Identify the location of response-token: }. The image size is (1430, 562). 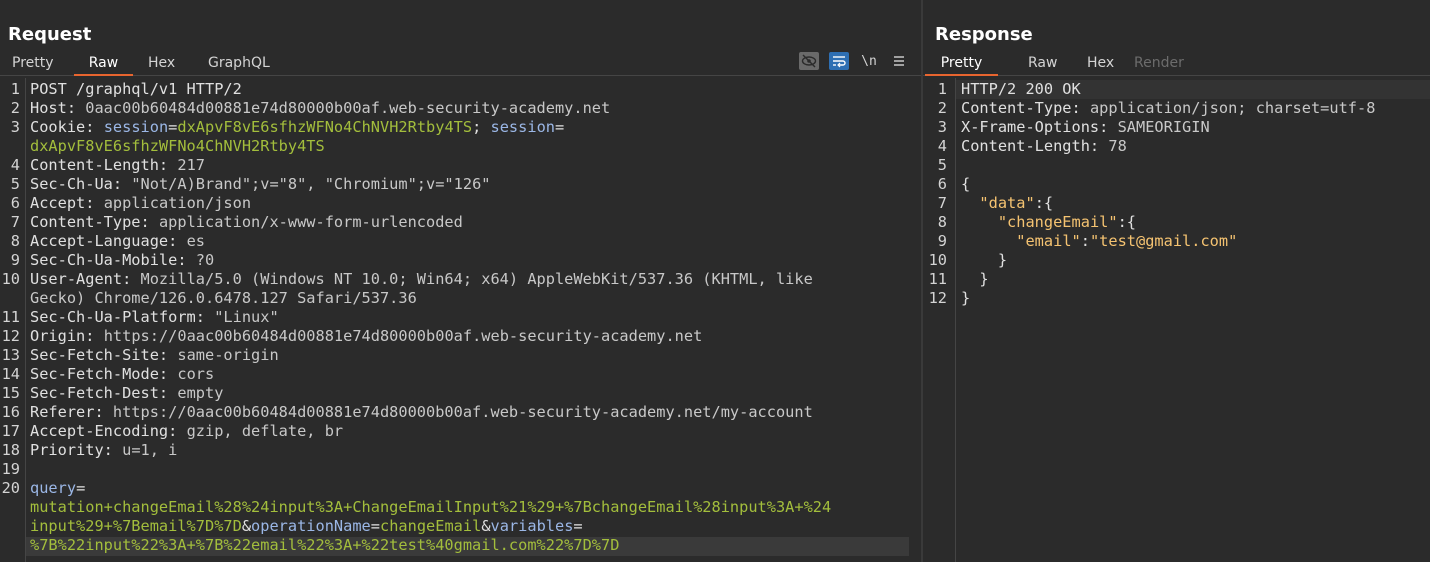
(975, 279).